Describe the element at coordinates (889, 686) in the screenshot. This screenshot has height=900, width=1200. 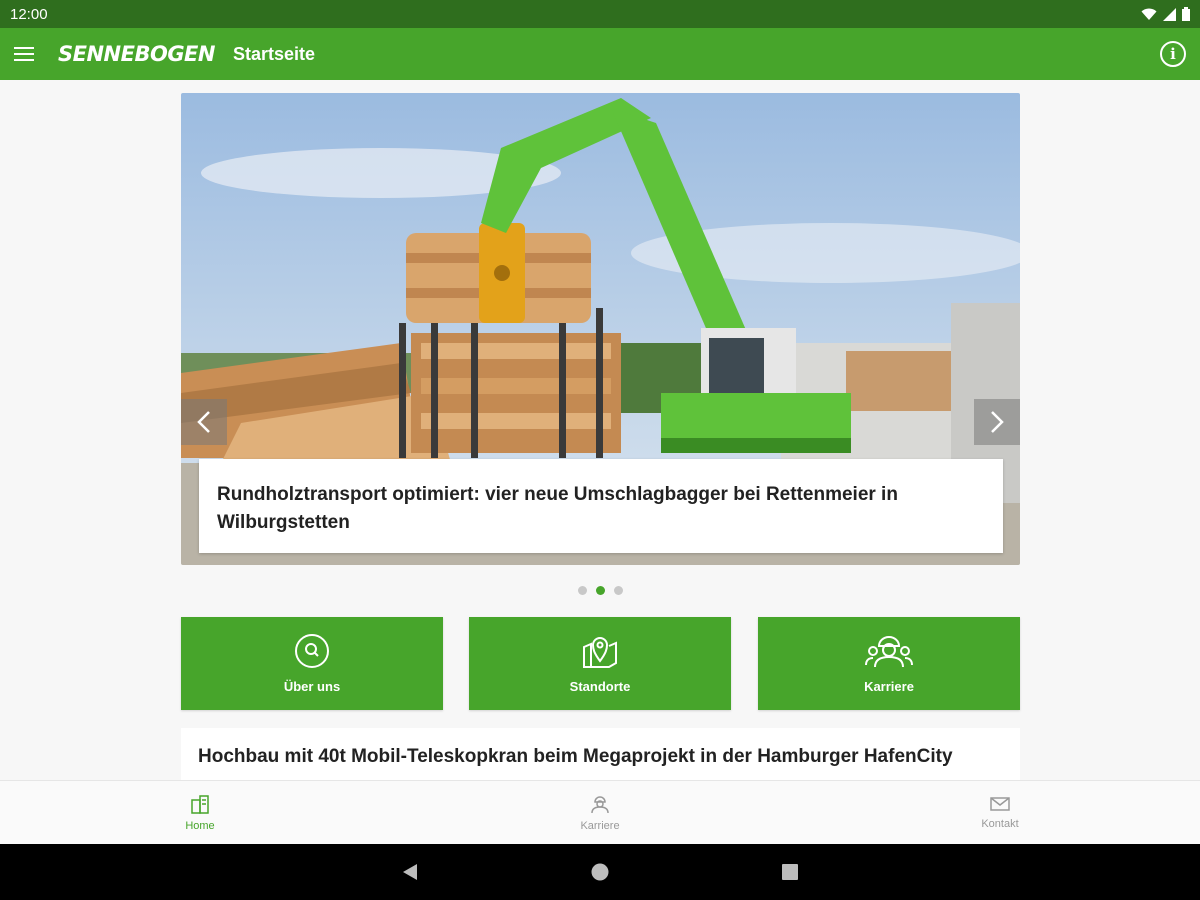
I see `tile-label: Karriere` at that location.